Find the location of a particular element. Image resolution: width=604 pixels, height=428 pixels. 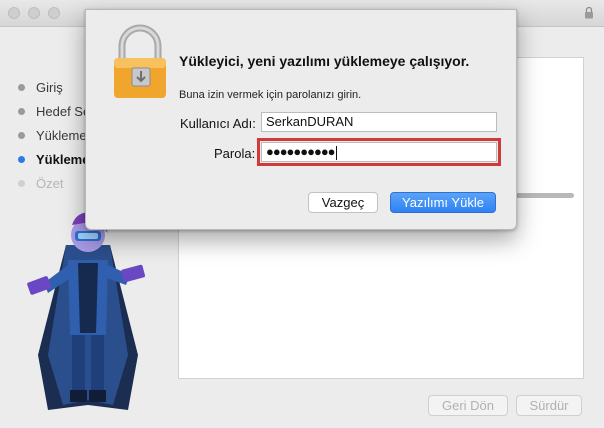

cancel-button: Vazgeç is located at coordinates (343, 202).